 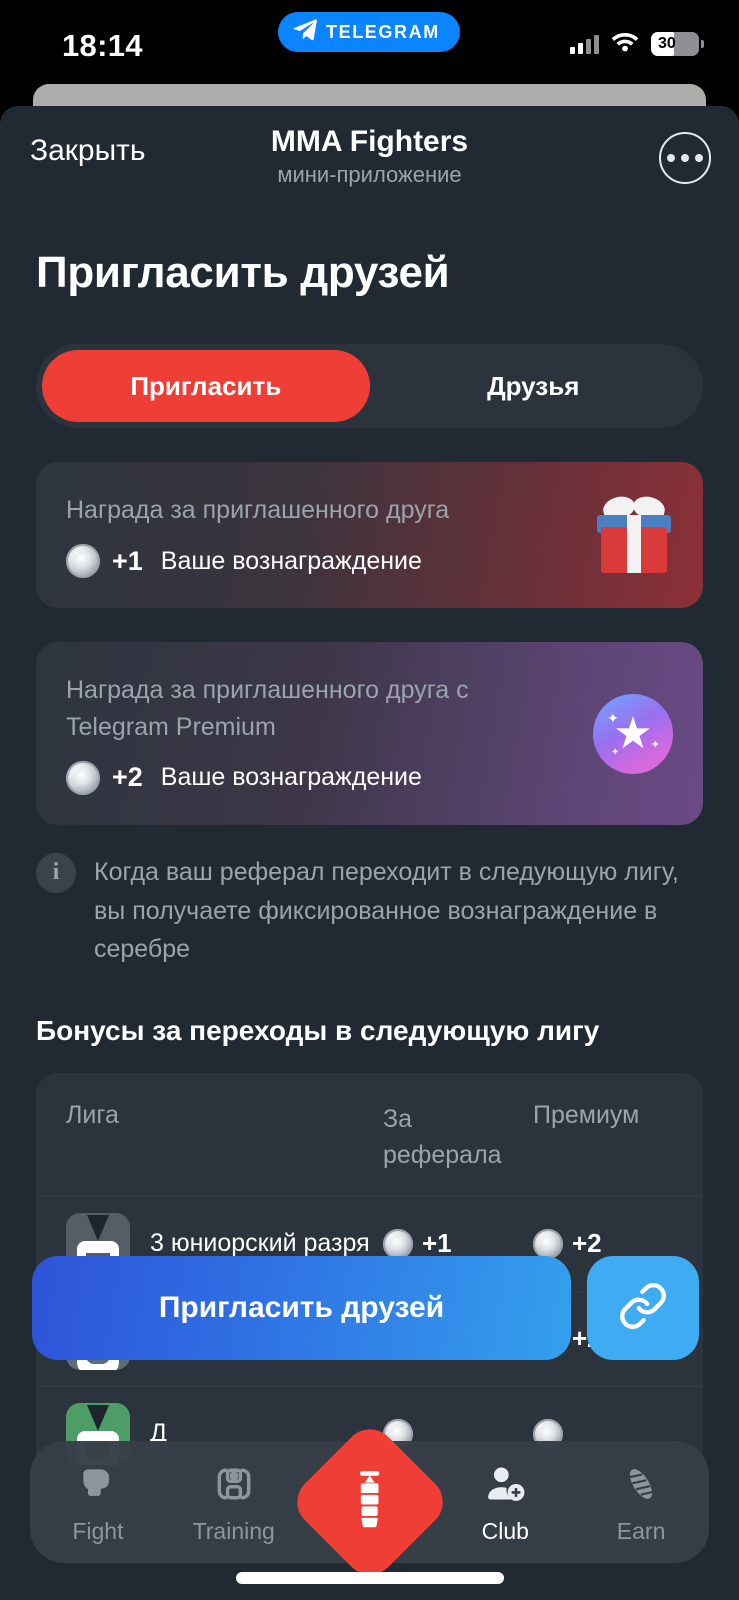 What do you see at coordinates (634, 533) in the screenshot?
I see `gift-box-icon` at bounding box center [634, 533].